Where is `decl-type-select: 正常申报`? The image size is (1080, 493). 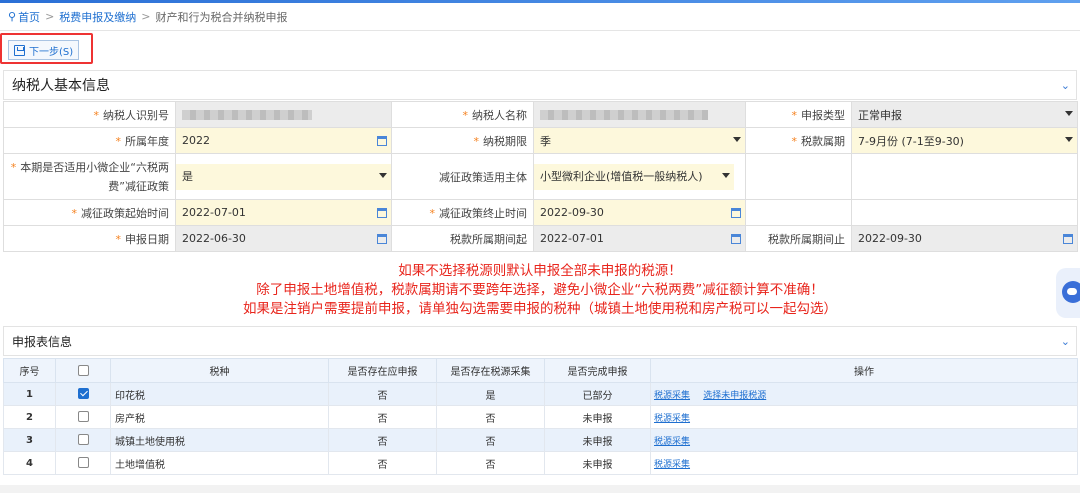
decl-type-select: 正常申报 is located at coordinates (964, 114).